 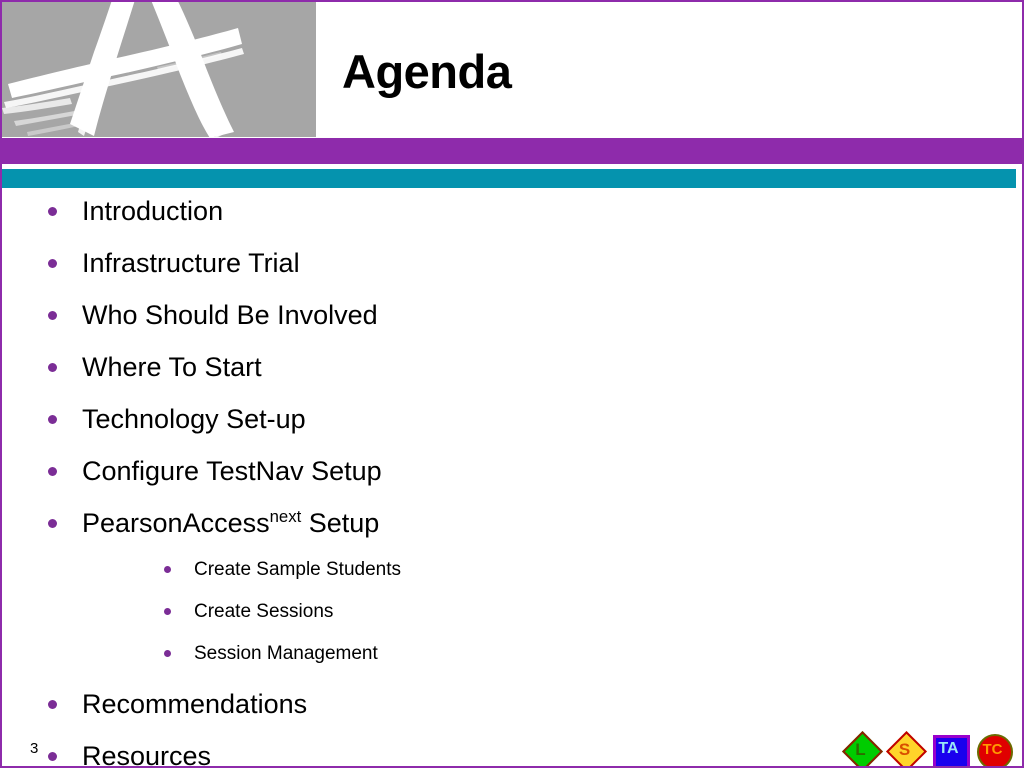 I want to click on agenda-item-label-suffix: Setup, so click(x=340, y=523).